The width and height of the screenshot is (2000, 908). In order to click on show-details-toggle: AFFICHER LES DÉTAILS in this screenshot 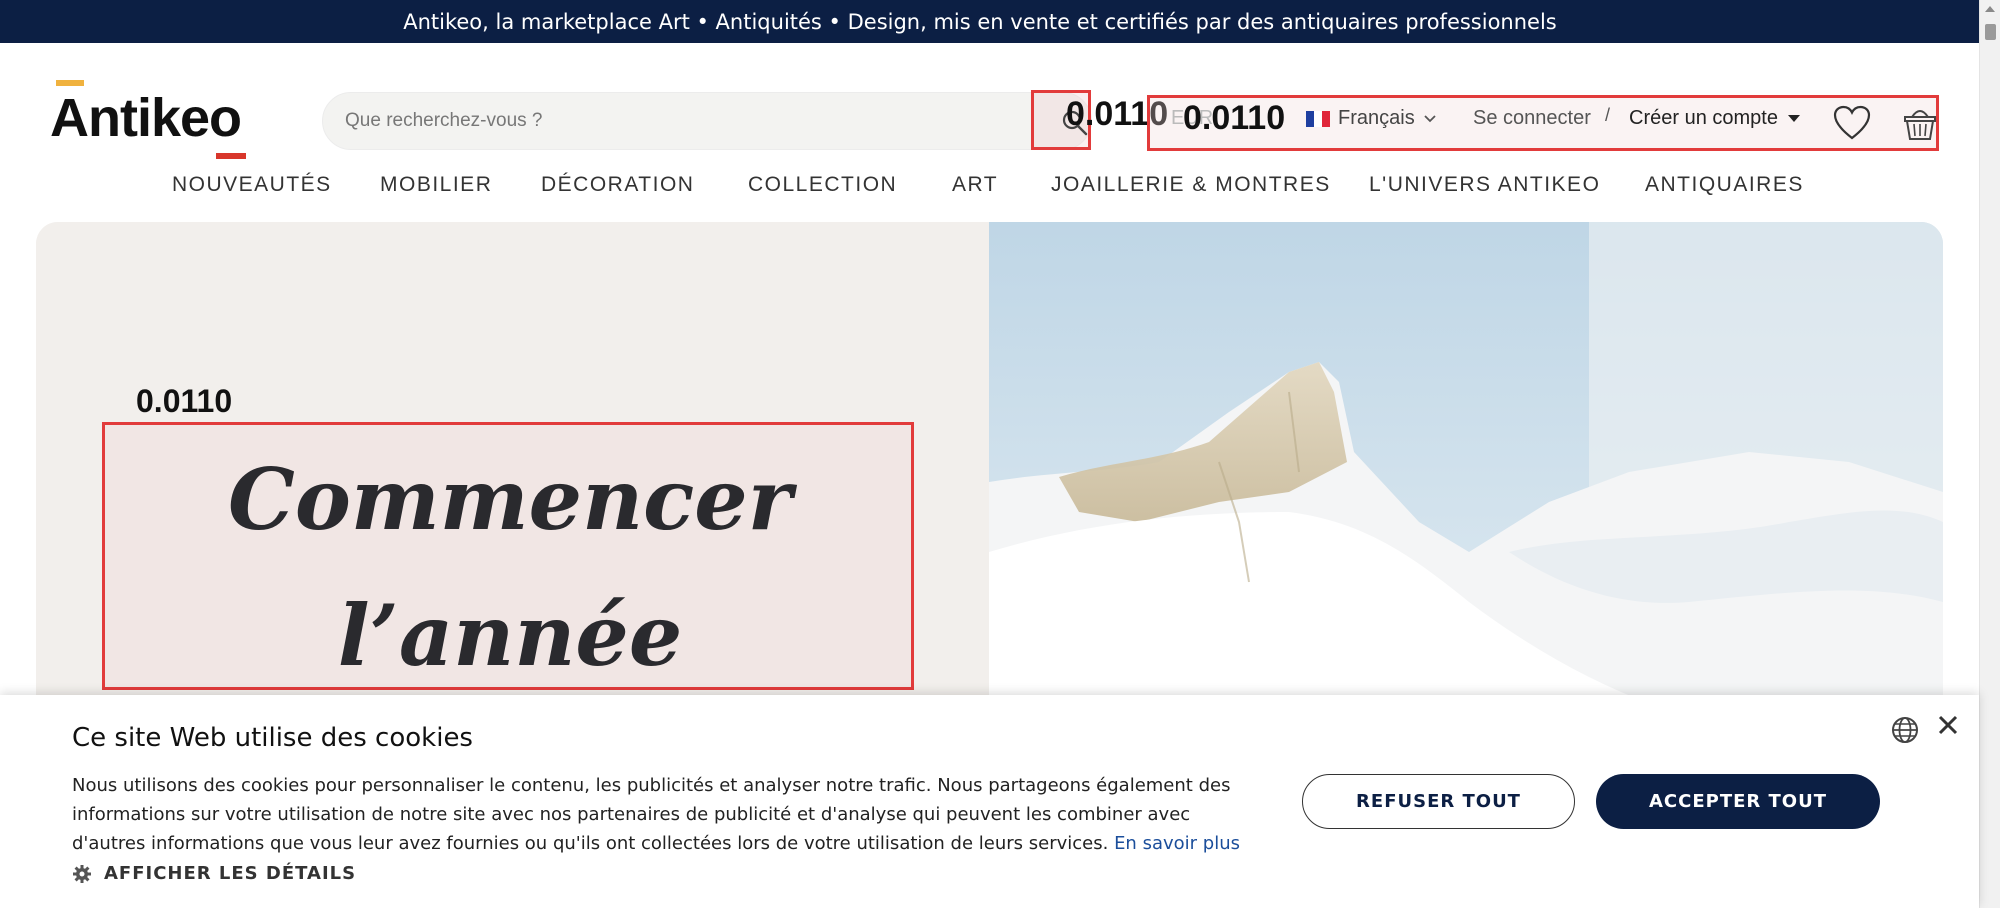, I will do `click(214, 873)`.